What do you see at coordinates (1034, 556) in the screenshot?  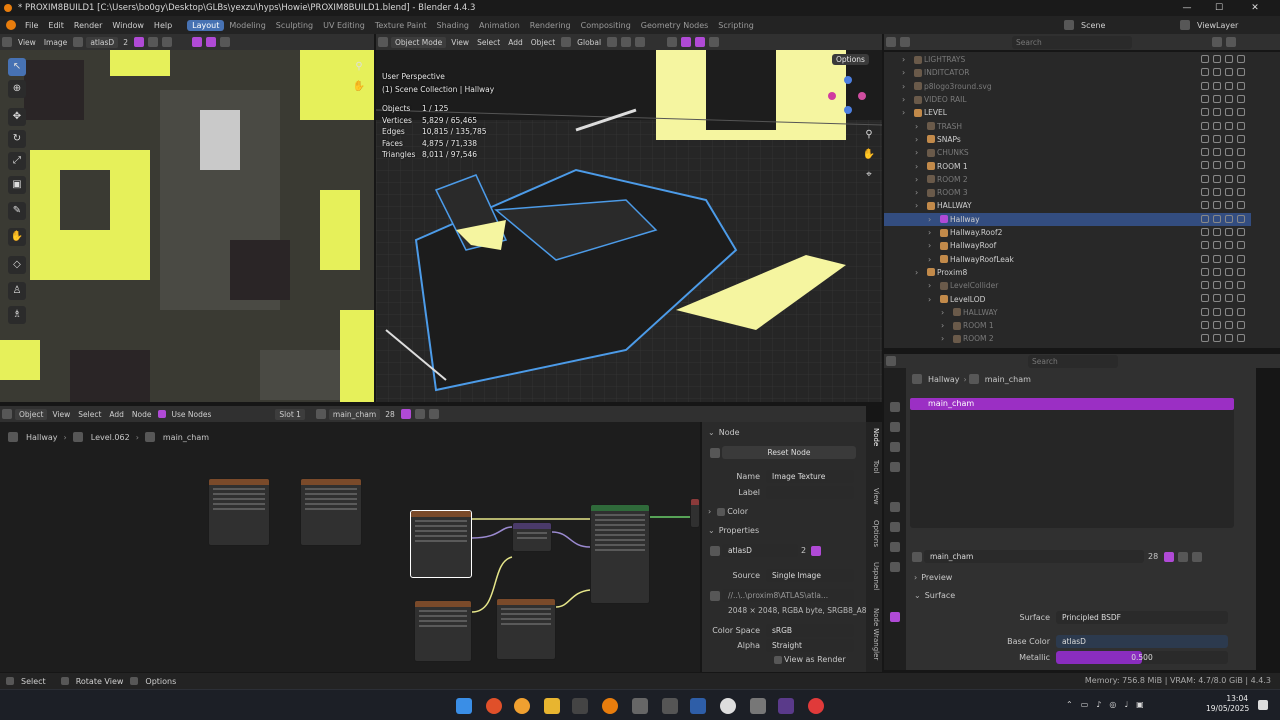 I see `material-name-field: main_cham` at bounding box center [1034, 556].